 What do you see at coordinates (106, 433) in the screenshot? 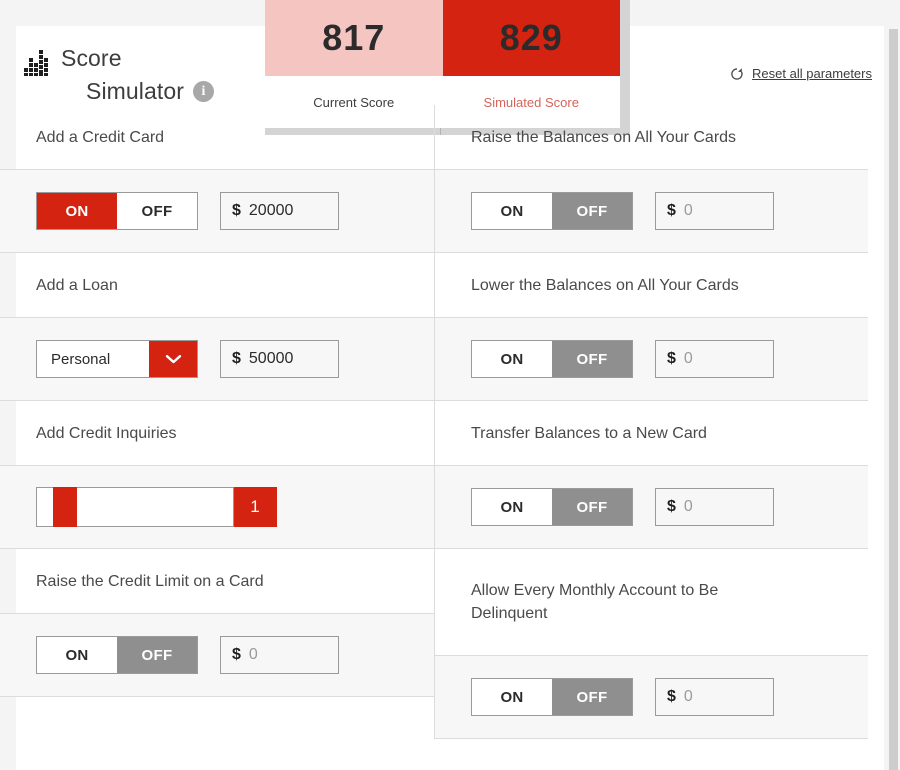
I see `parameter-label: Add Credit Inquiries` at bounding box center [106, 433].